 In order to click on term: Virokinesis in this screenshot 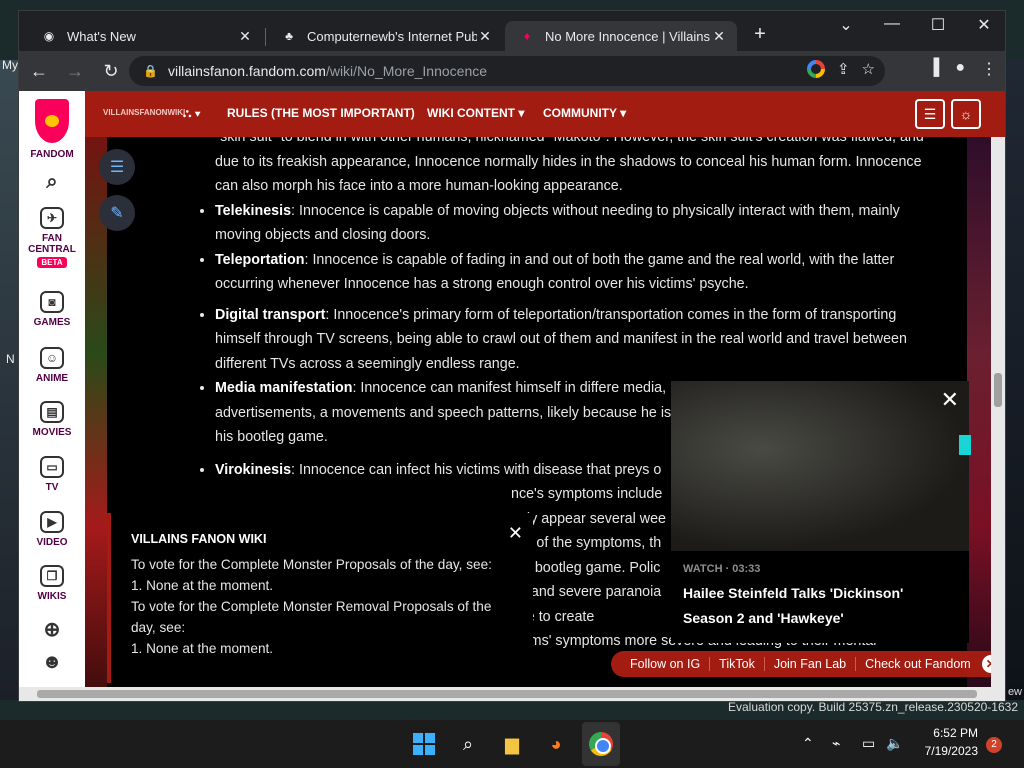, I will do `click(253, 469)`.